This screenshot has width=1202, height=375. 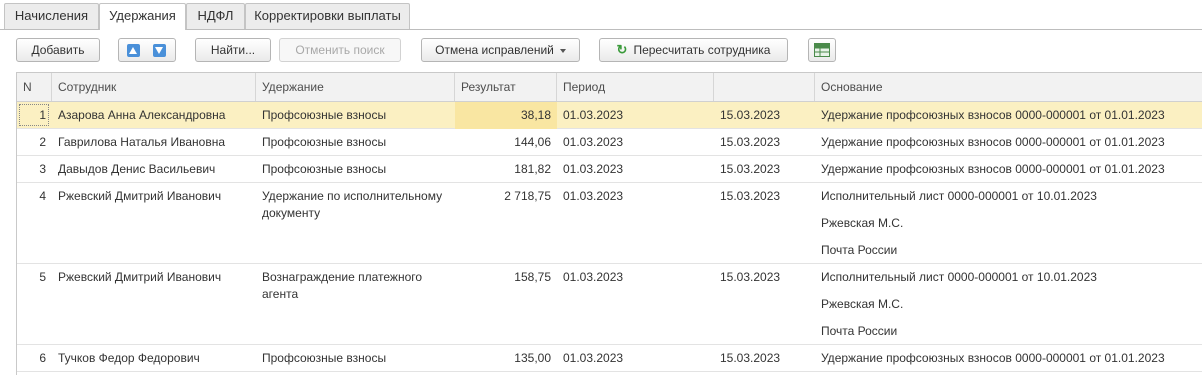 I want to click on refresh-icon: ↻, so click(x=622, y=49).